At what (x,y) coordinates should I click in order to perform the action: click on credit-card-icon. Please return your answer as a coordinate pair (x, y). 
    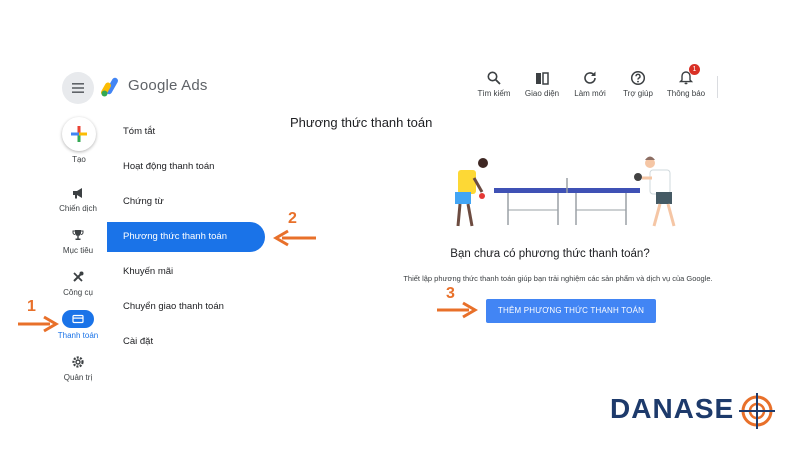
    Looking at the image, I should click on (78, 319).